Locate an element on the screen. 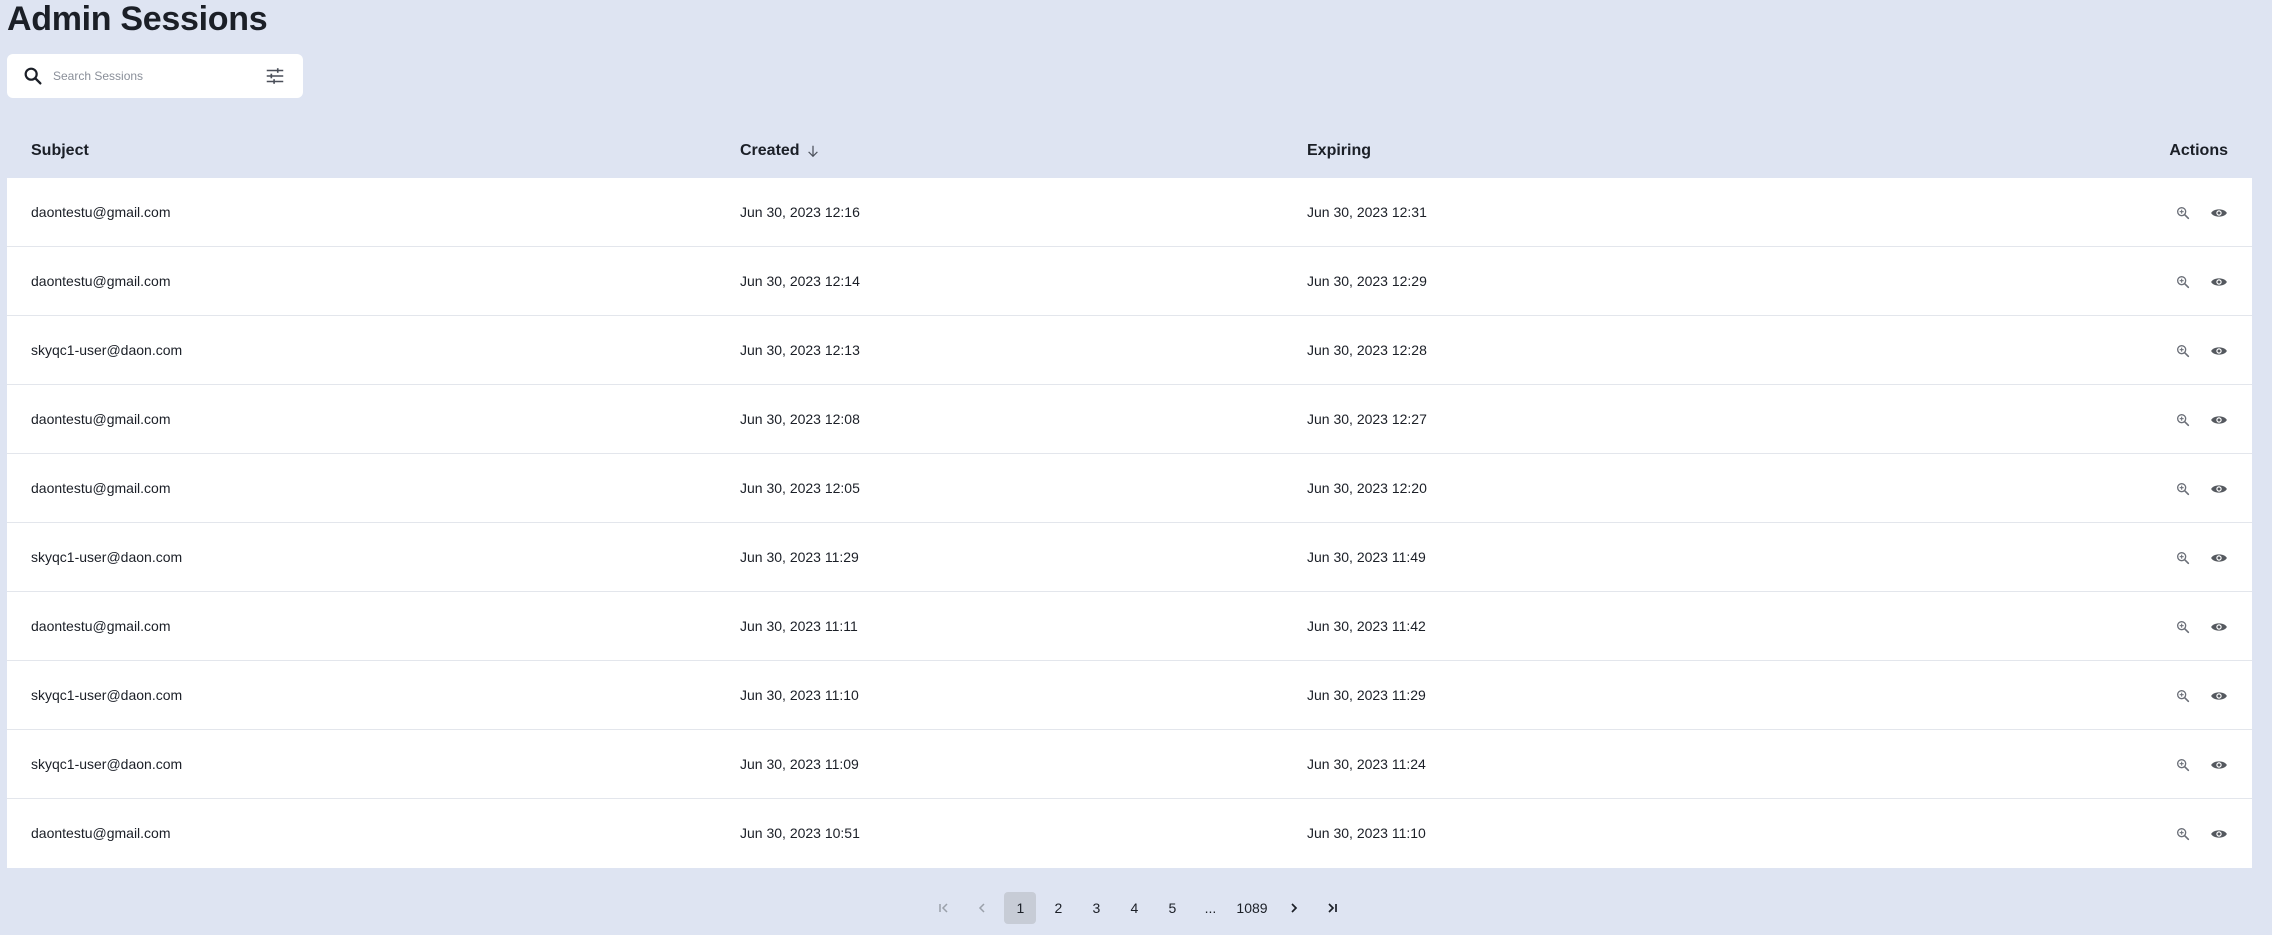 The image size is (2272, 935). page-button-4: 4 is located at coordinates (1134, 908).